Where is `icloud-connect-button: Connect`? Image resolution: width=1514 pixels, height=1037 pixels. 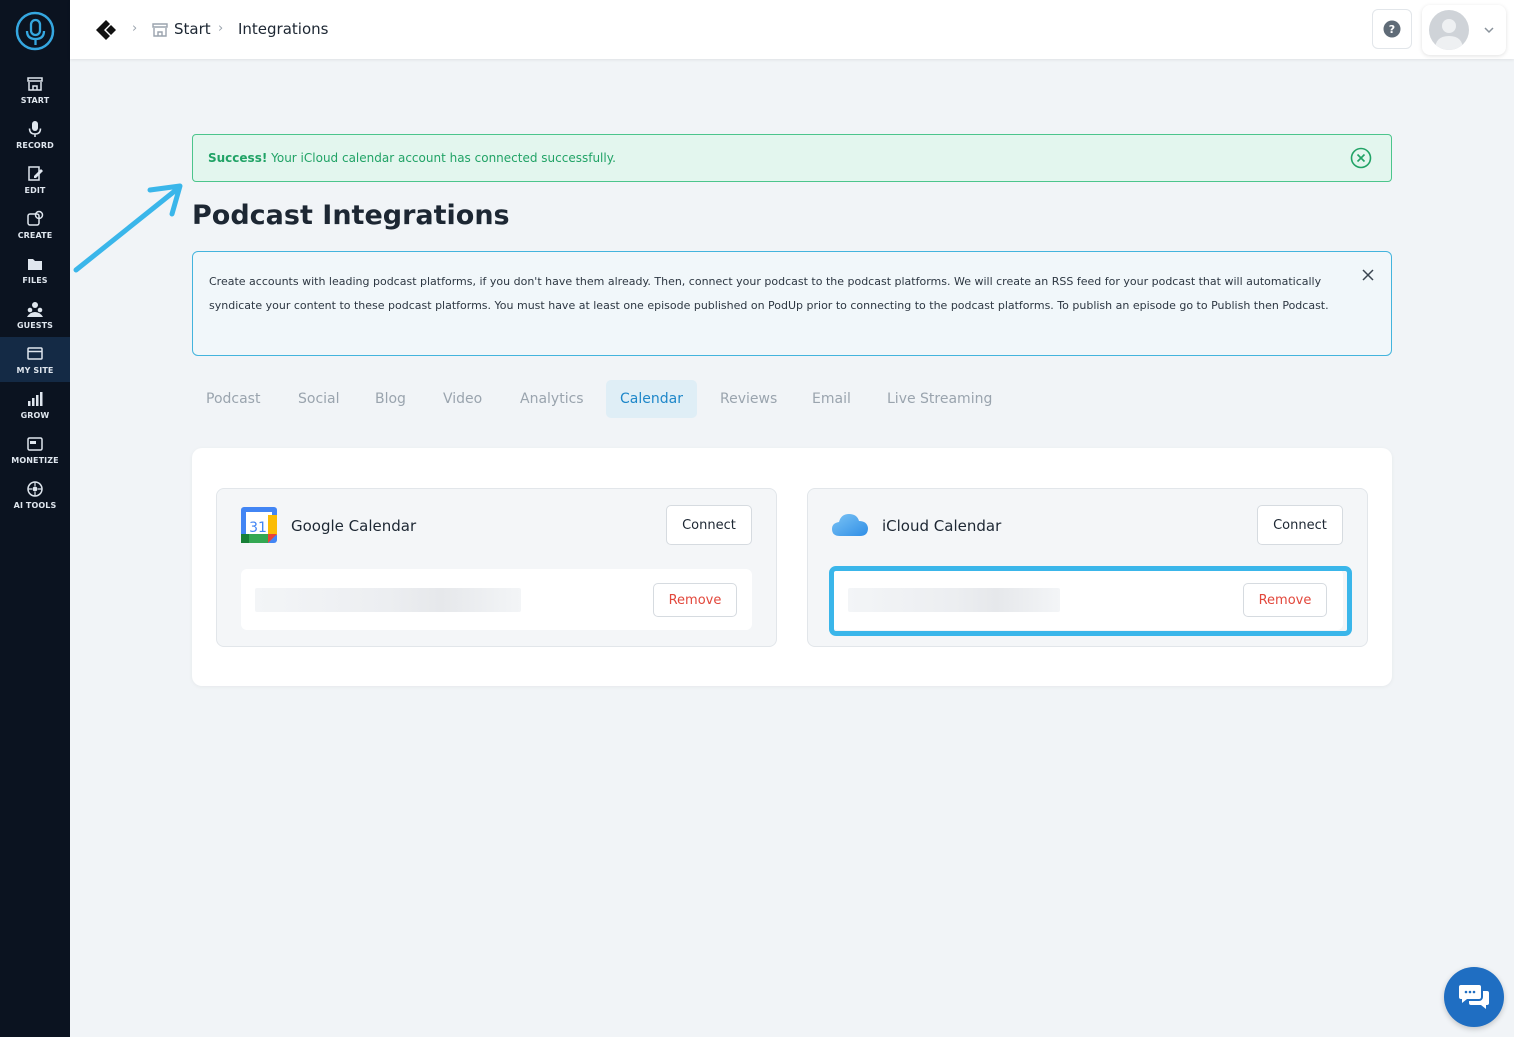 icloud-connect-button: Connect is located at coordinates (1300, 525).